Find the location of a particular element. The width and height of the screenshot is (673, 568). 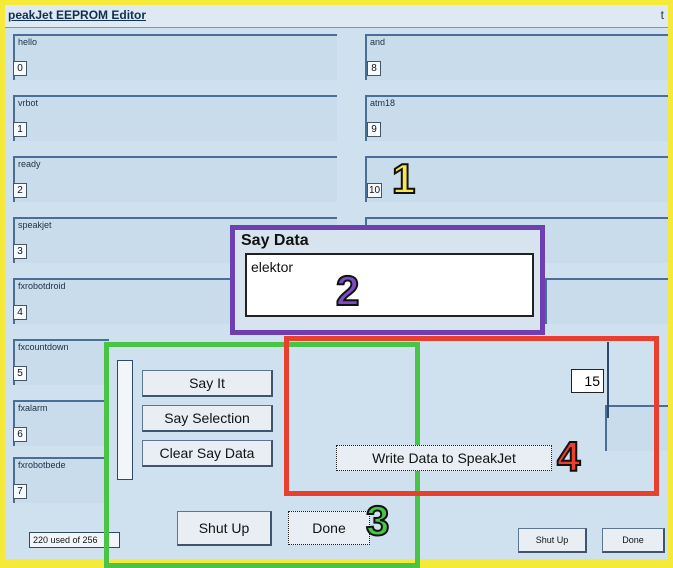

slot-label: fxalarm is located at coordinates (33, 408).